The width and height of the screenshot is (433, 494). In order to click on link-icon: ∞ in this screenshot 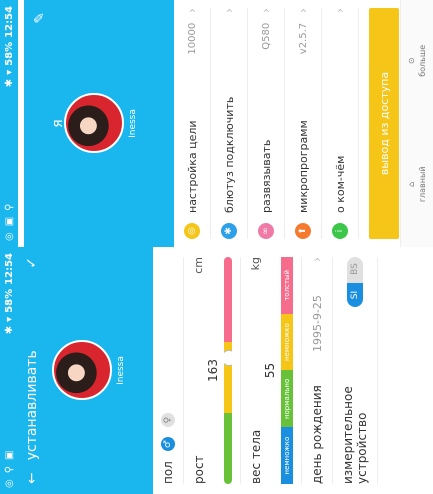, I will do `click(266, 231)`.